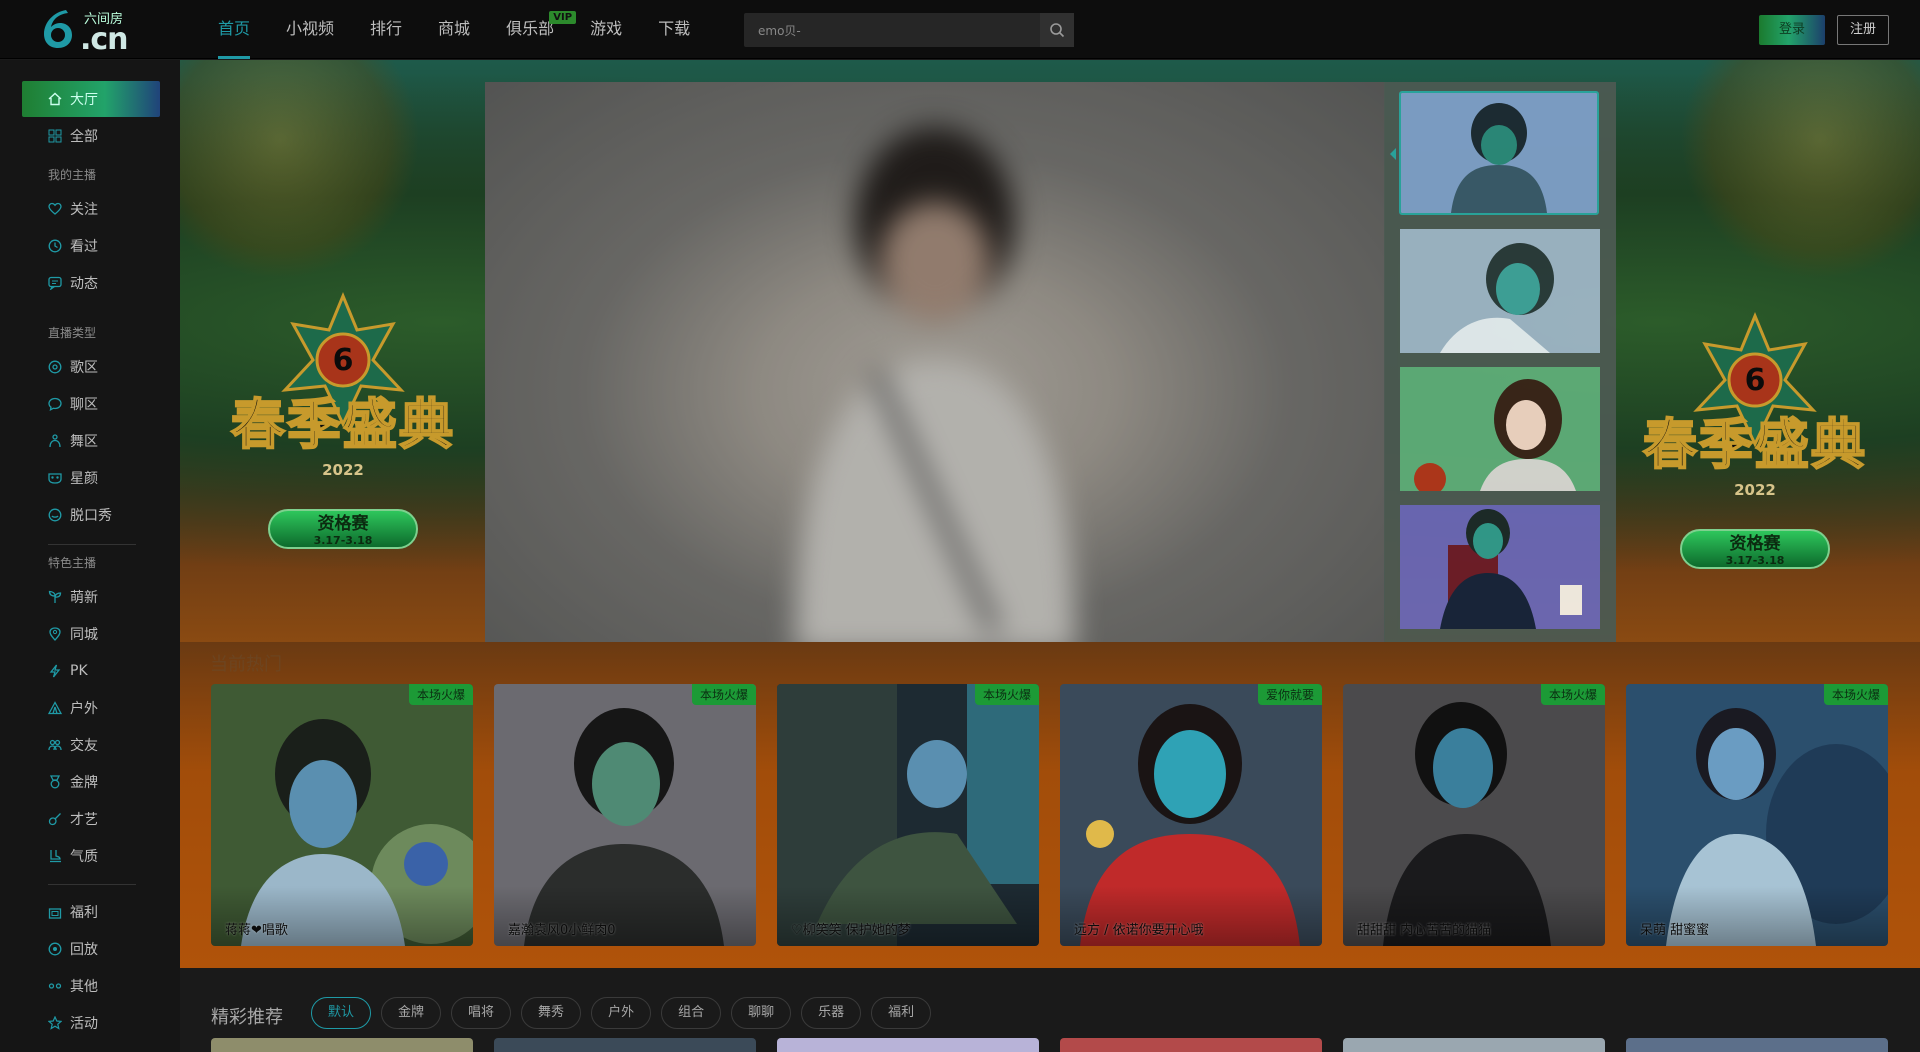 This screenshot has width=1920, height=1052. Describe the element at coordinates (91, 949) in the screenshot. I see `sidebar-item-replay: 回放` at that location.